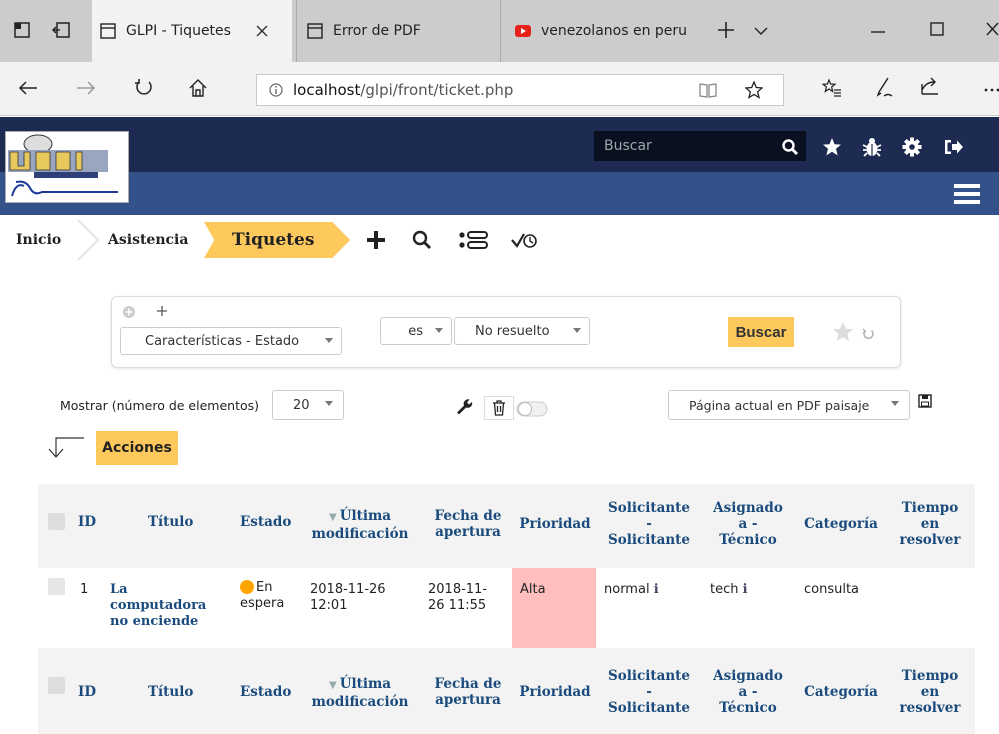 The height and width of the screenshot is (734, 999). Describe the element at coordinates (937, 29) in the screenshot. I see `maximize-icon` at that location.